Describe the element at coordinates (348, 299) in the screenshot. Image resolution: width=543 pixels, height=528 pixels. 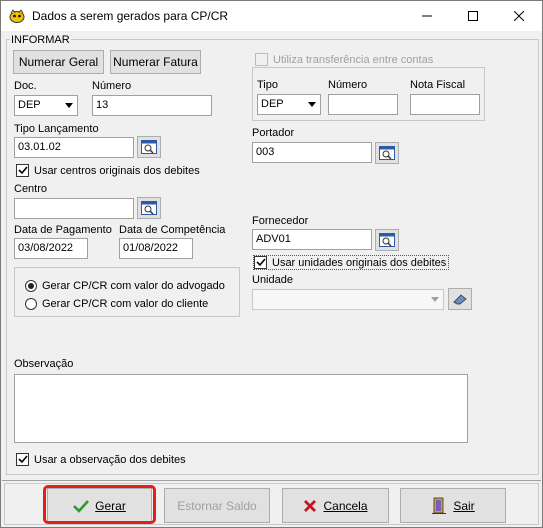
I see `unidade-select` at that location.